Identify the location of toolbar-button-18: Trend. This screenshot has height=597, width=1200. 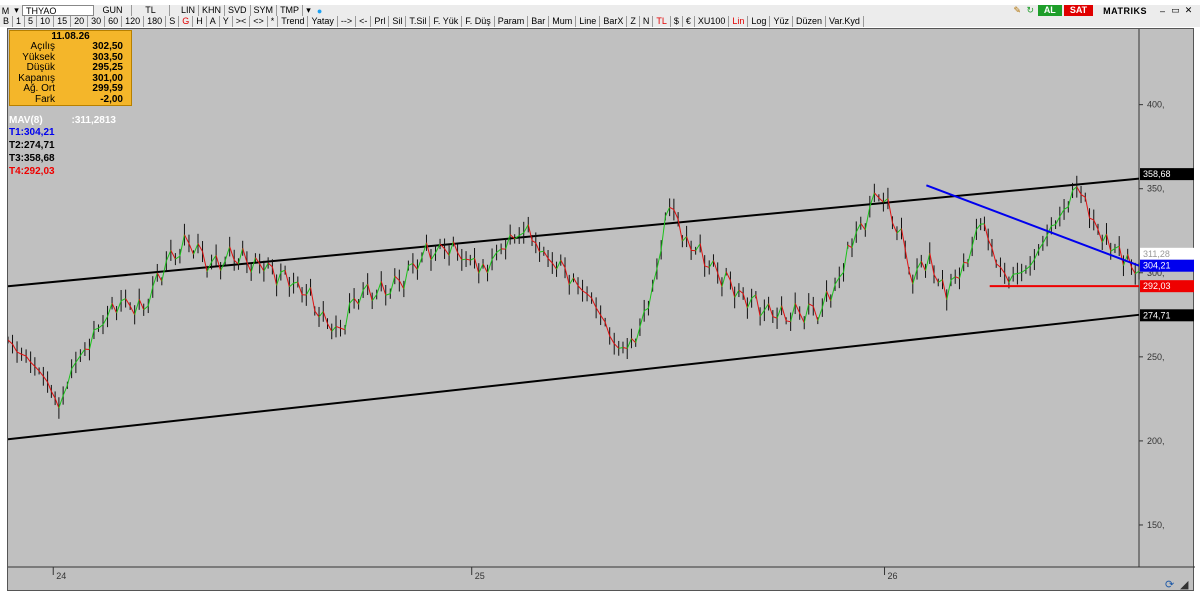
(293, 21).